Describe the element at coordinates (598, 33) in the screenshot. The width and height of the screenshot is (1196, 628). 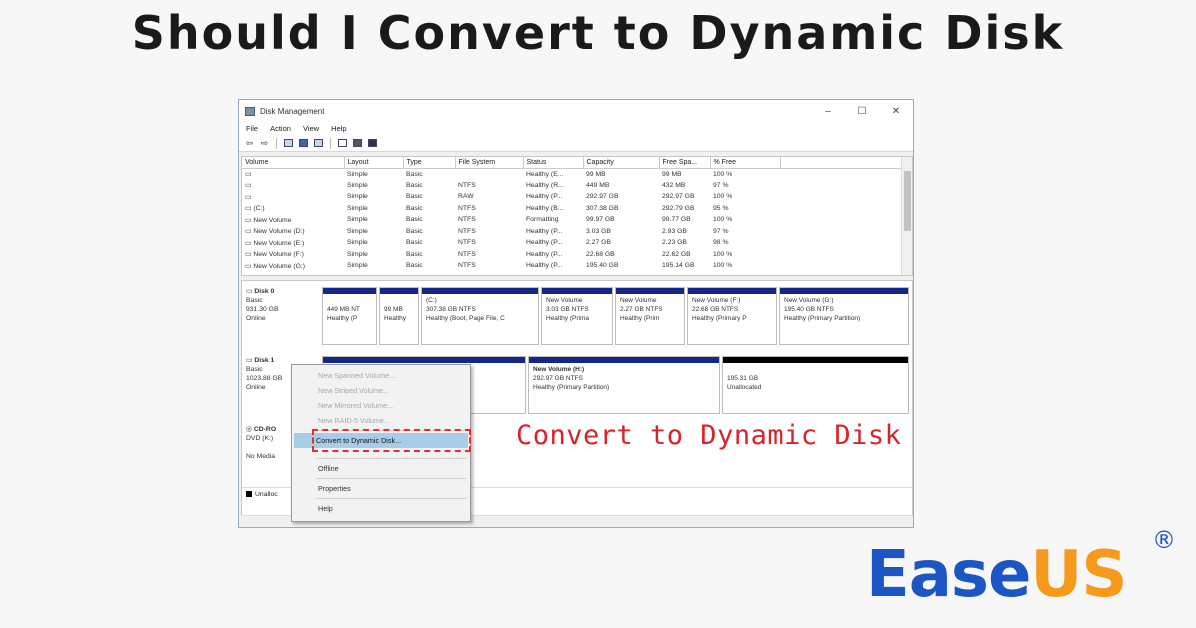
I see `page-headline: Should I Convert to Dynamic Disk` at that location.